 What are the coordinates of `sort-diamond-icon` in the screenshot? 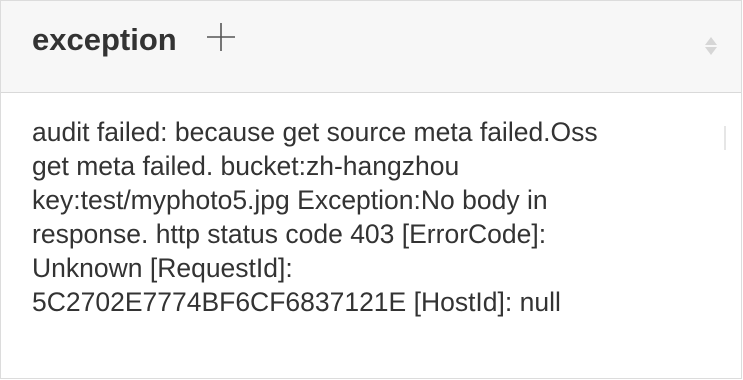 It's located at (711, 46).